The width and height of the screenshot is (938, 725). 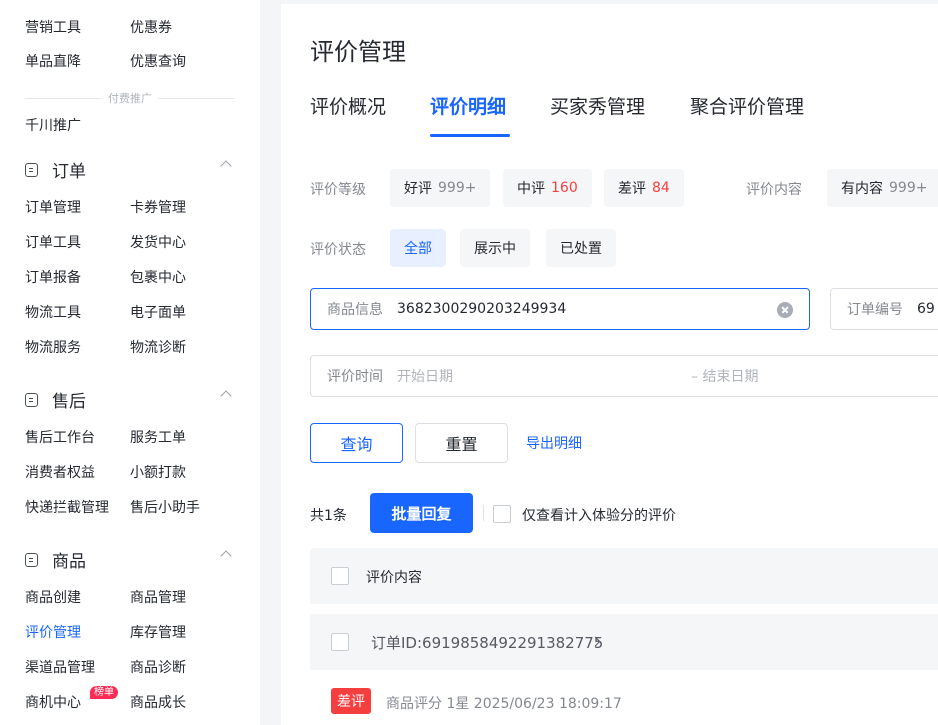 I want to click on sidebar-item-order-tools: 订单工具, so click(x=53, y=243).